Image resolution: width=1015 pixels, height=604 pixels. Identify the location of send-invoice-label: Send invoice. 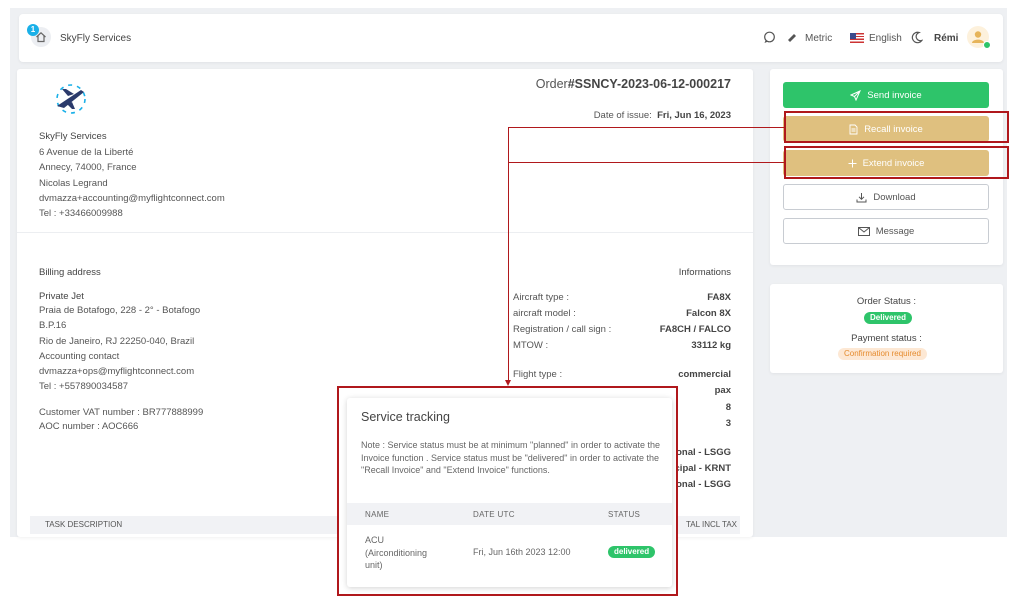
(894, 95).